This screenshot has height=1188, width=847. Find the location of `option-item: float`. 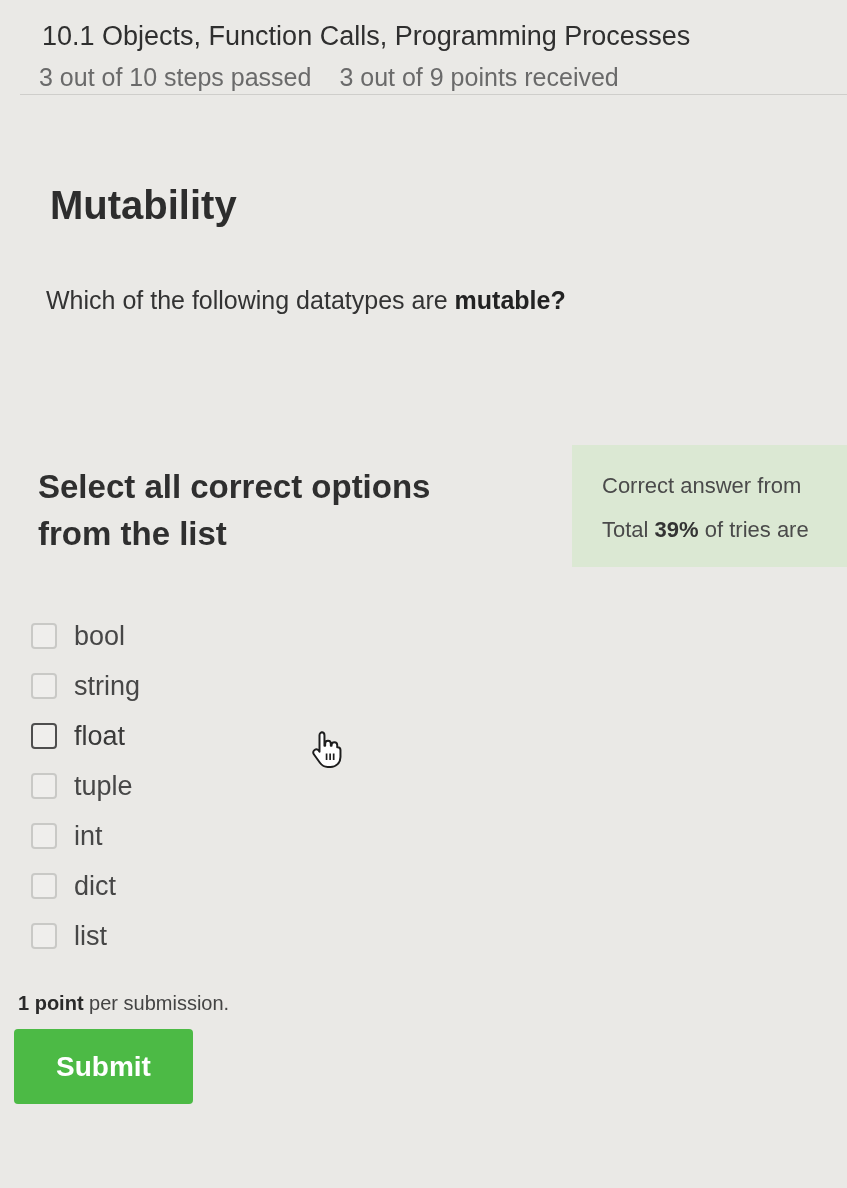

option-item: float is located at coordinates (78, 736).